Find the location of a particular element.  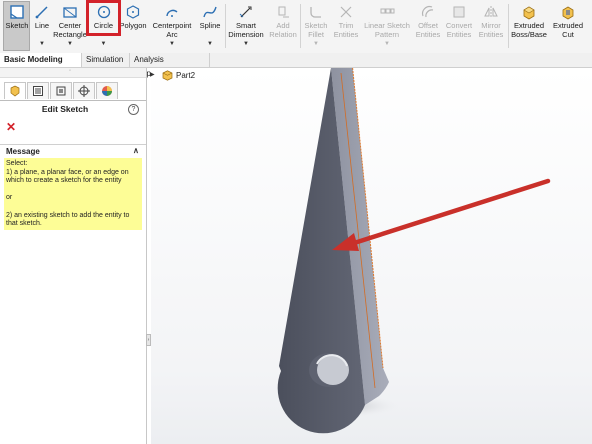

convert-icon is located at coordinates (459, 12).